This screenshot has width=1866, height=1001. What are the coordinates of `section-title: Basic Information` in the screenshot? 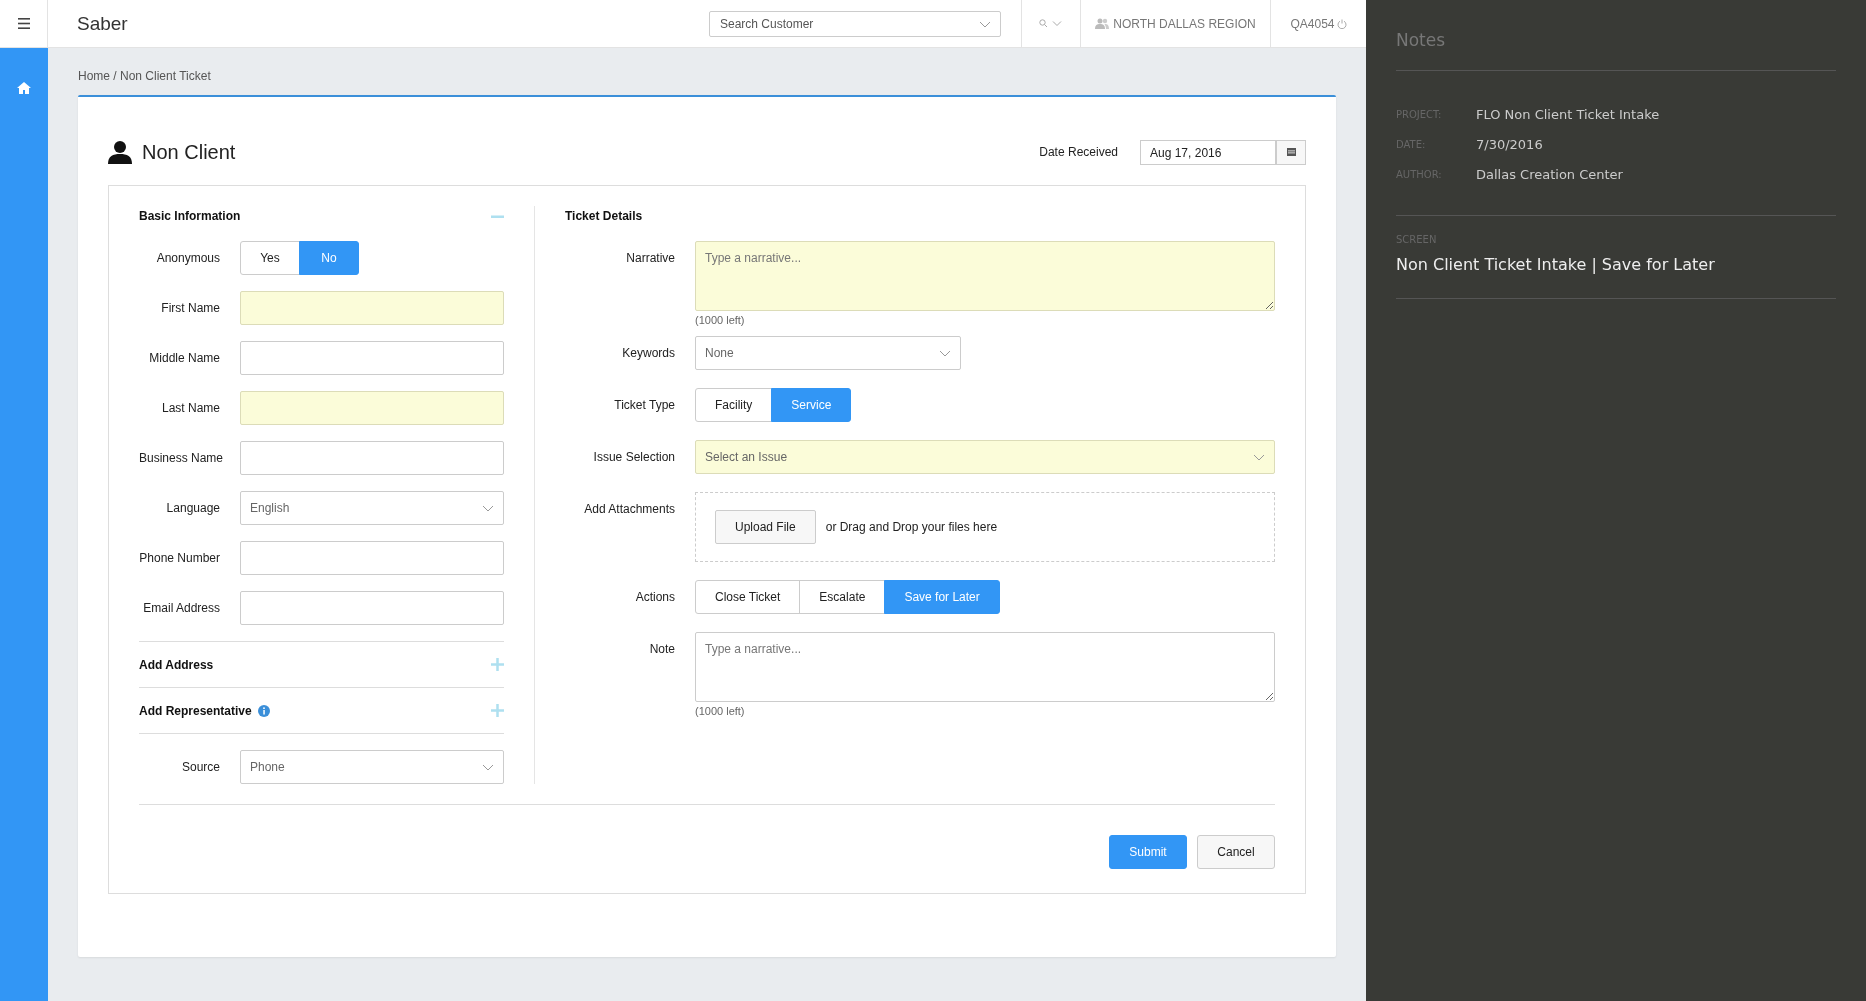 It's located at (190, 216).